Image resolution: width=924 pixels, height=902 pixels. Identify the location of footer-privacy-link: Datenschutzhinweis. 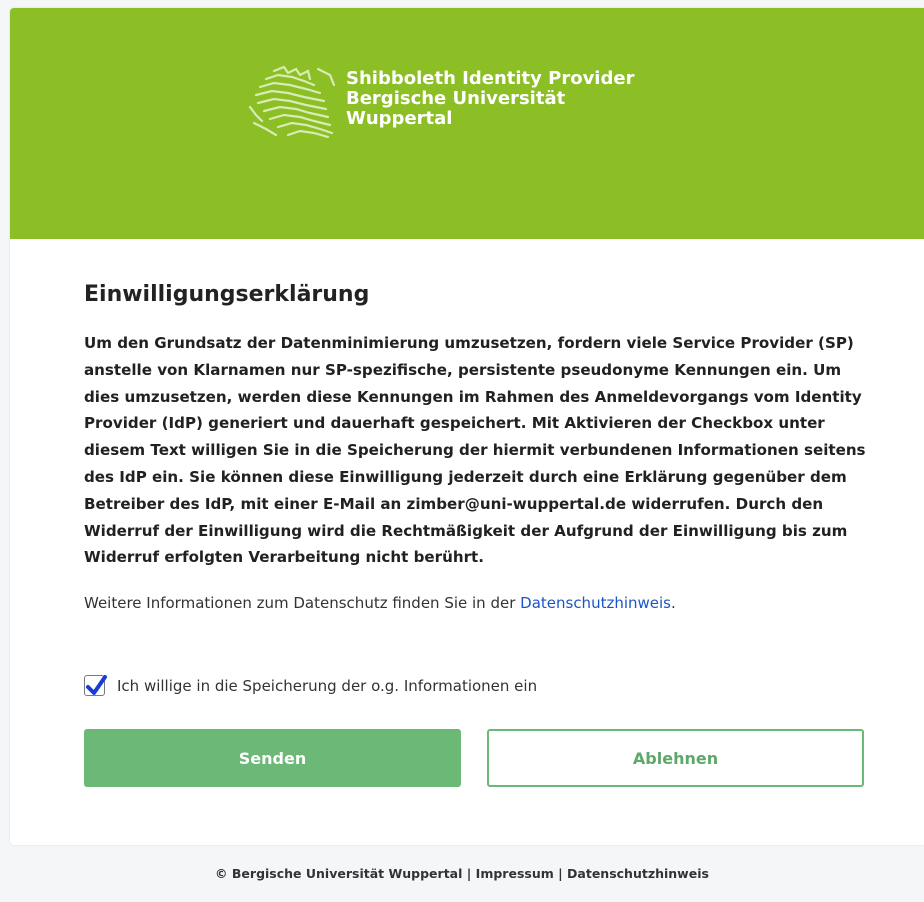
(638, 873).